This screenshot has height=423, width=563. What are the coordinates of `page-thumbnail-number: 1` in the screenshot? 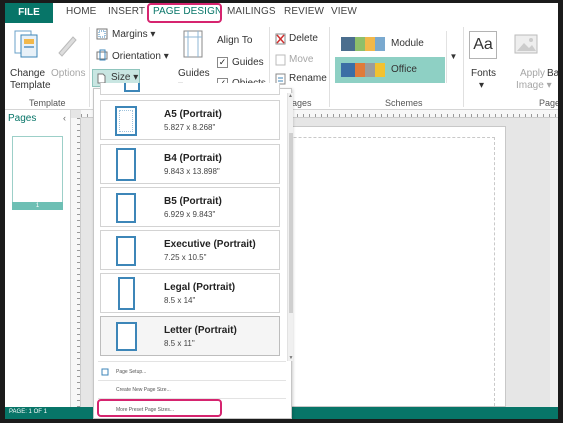 It's located at (37, 206).